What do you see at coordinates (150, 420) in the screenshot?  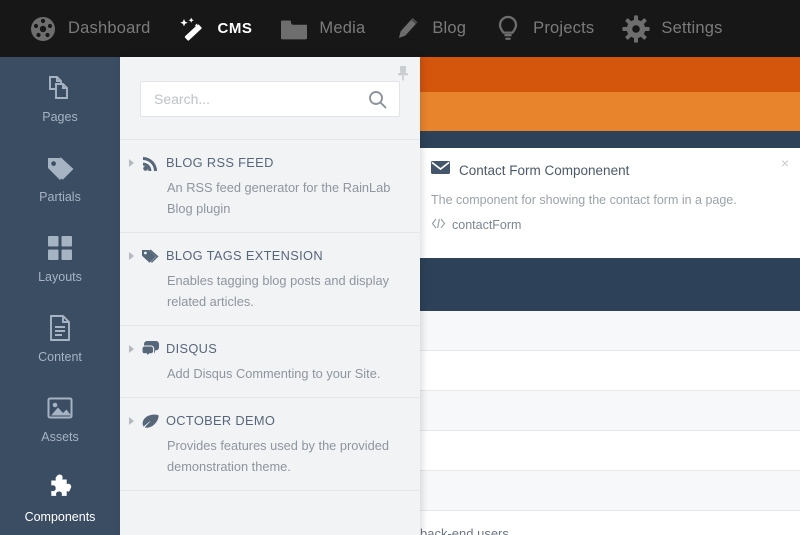 I see `leaf-icon` at bounding box center [150, 420].